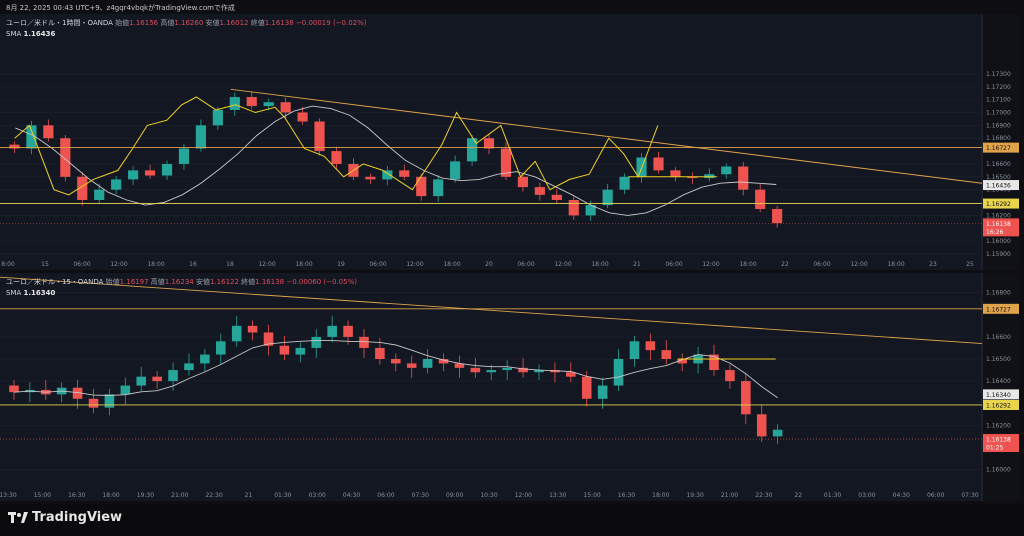 The height and width of the screenshot is (536, 1024). I want to click on tradingview-logo: TradingView, so click(65, 517).